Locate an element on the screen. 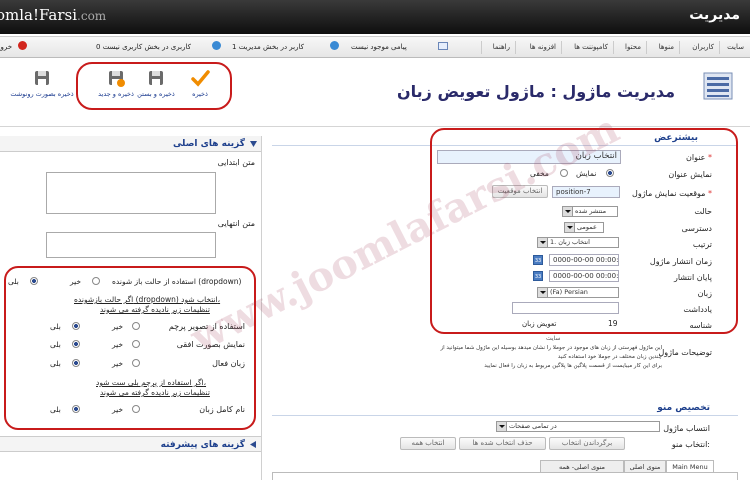 Image resolution: width=750 pixels, height=480 pixels. menu-tree-panel is located at coordinates (505, 476).